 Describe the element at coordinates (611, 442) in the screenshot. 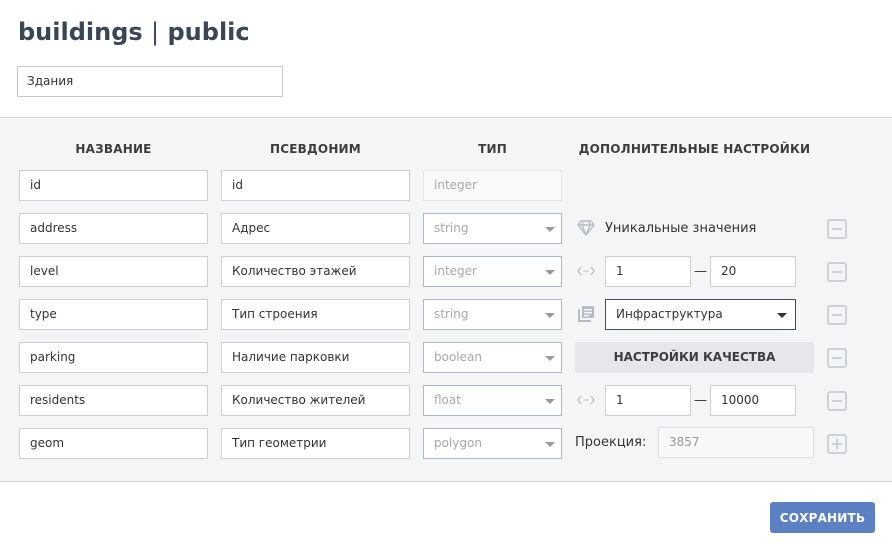

I see `projection-label: Проекция:` at that location.